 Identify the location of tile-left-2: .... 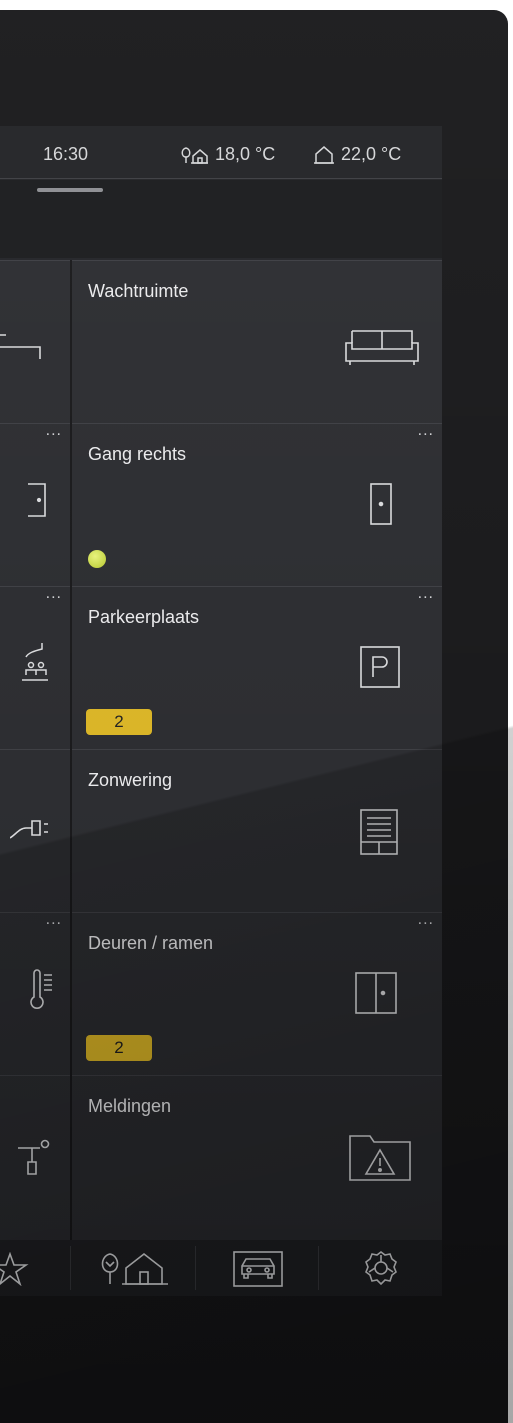
(35, 504).